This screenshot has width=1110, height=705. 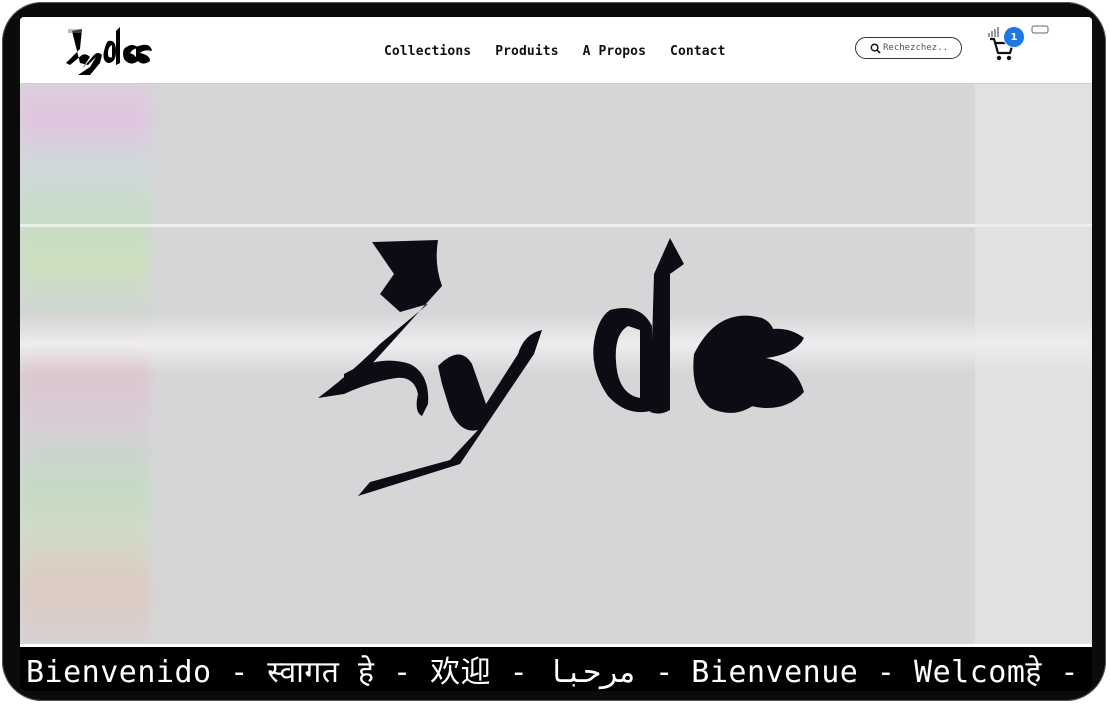 What do you see at coordinates (875, 48) in the screenshot?
I see `search-icon` at bounding box center [875, 48].